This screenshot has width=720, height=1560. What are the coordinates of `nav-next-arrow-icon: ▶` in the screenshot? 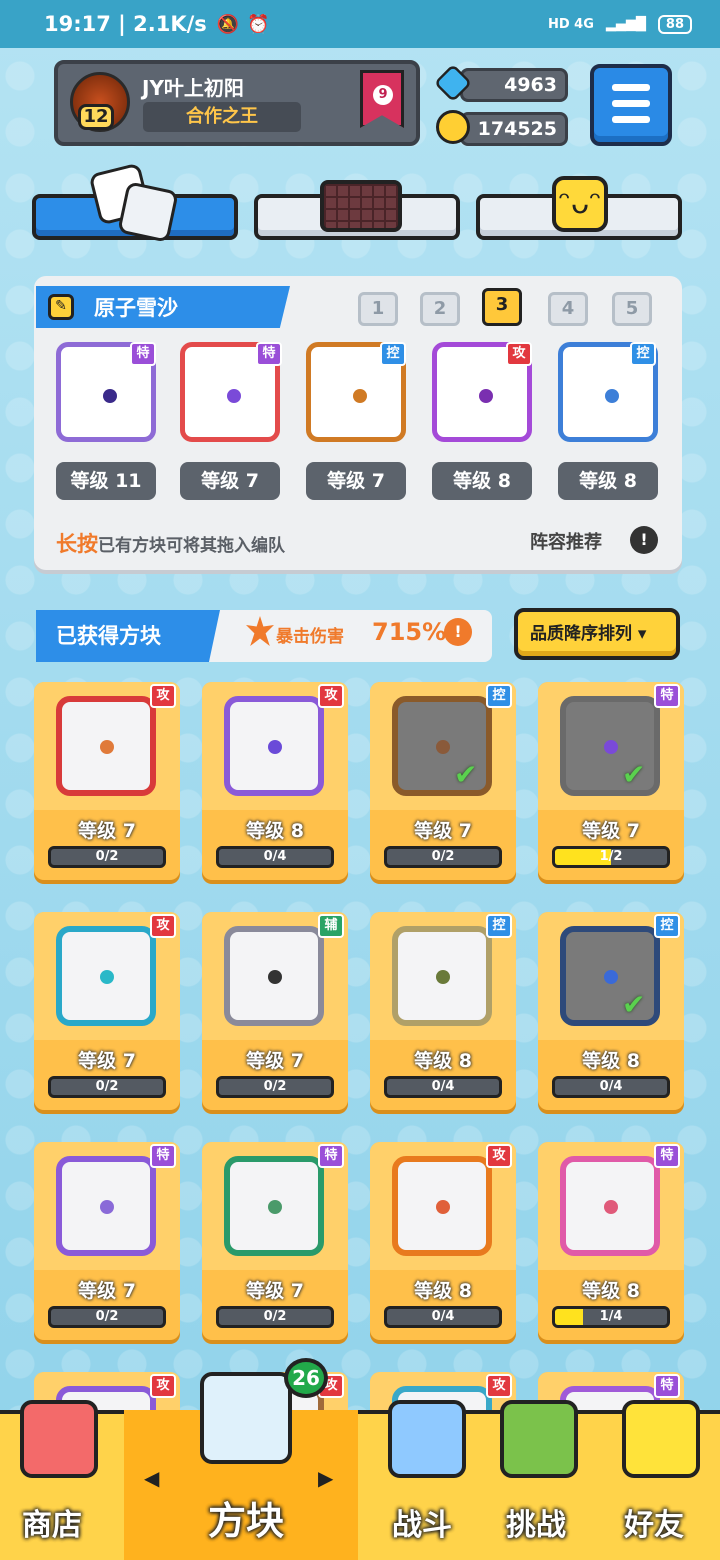 It's located at (325, 1478).